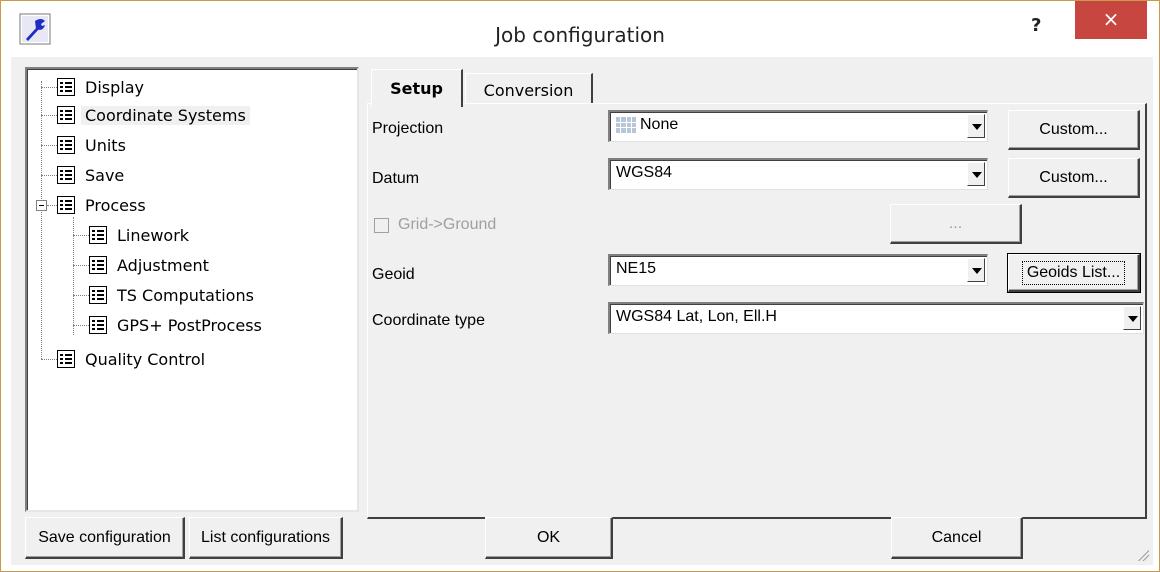 This screenshot has height=572, width=1160. Describe the element at coordinates (447, 224) in the screenshot. I see `grid-ground-label: Grid->Ground` at that location.